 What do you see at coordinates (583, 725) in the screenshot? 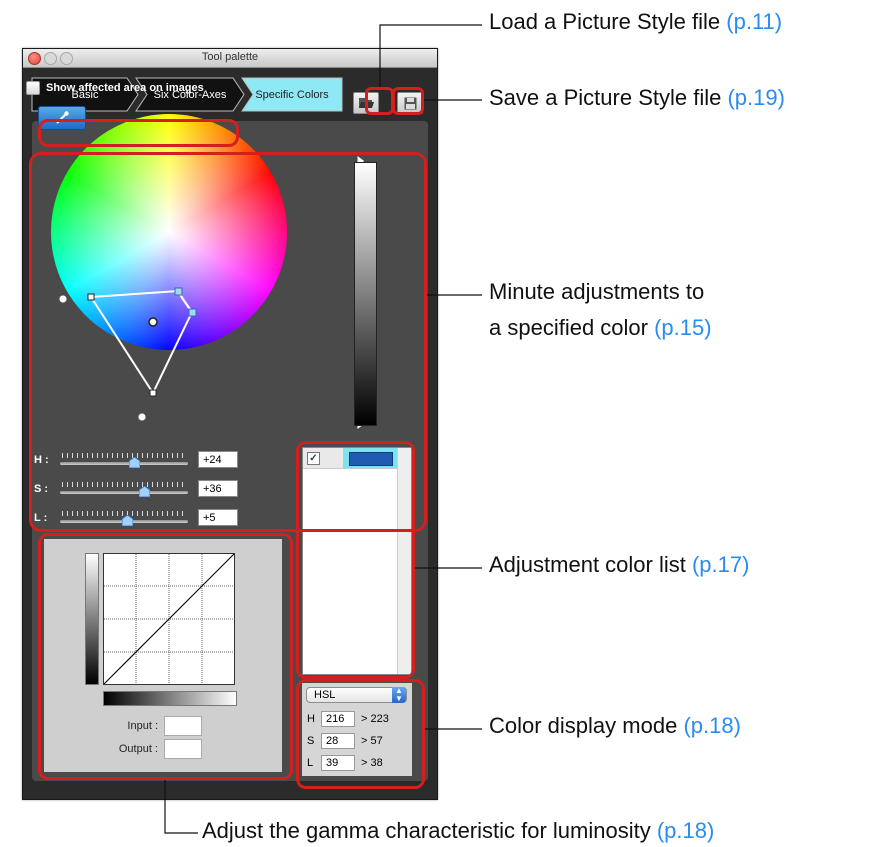
I see `callout-mode-text: Color display mode` at bounding box center [583, 725].